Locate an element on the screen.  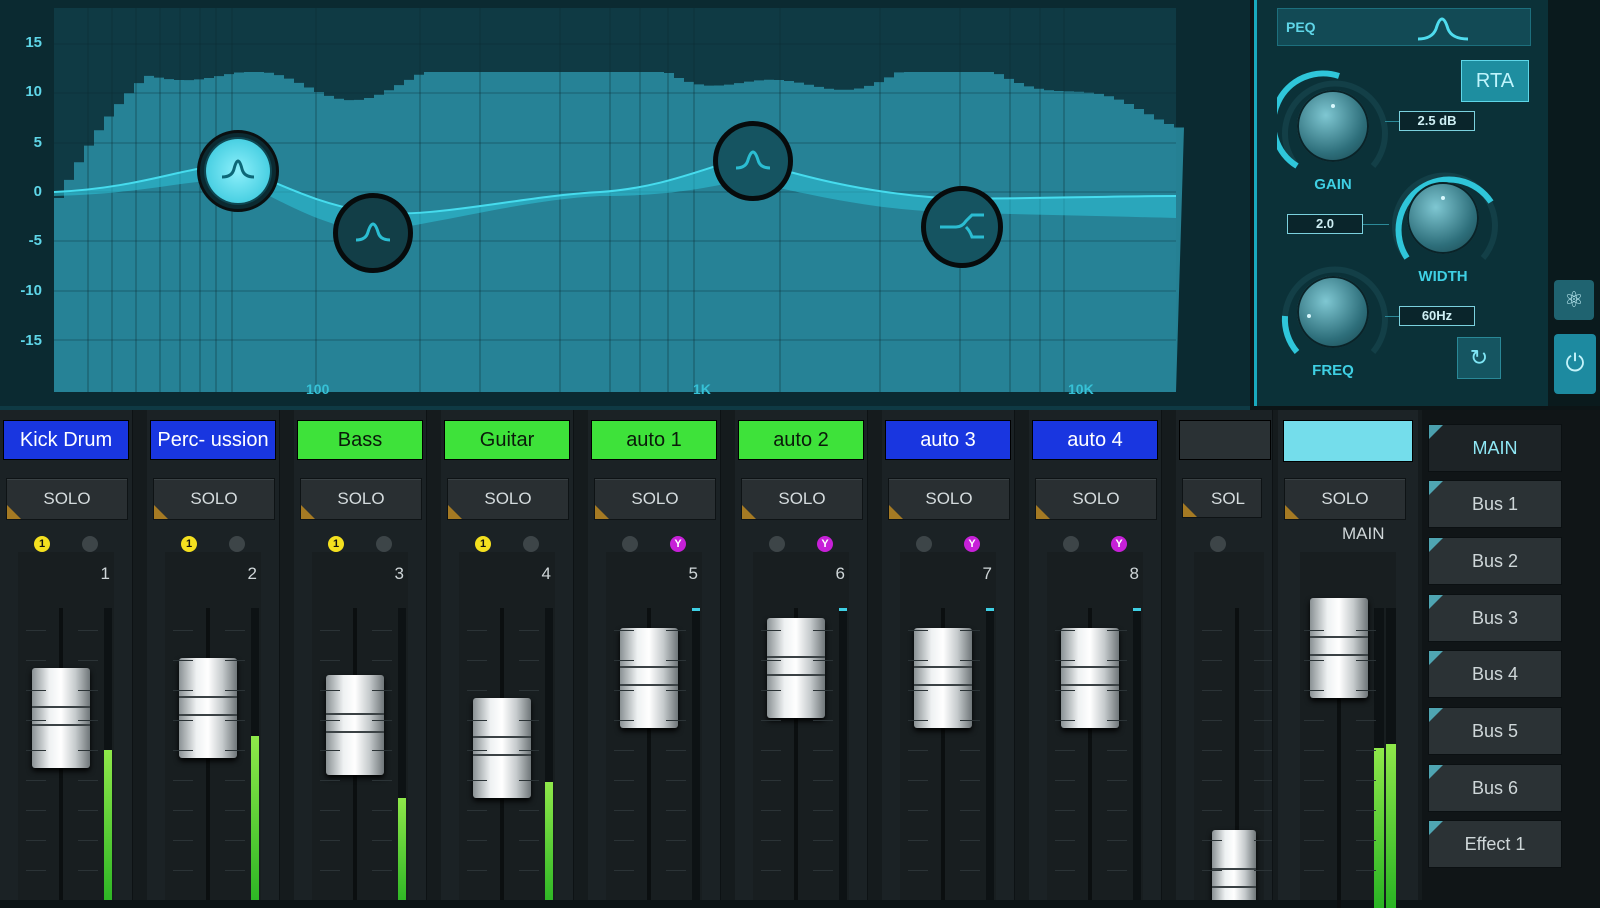
effect-1-button: Effect 1 is located at coordinates (1495, 844).